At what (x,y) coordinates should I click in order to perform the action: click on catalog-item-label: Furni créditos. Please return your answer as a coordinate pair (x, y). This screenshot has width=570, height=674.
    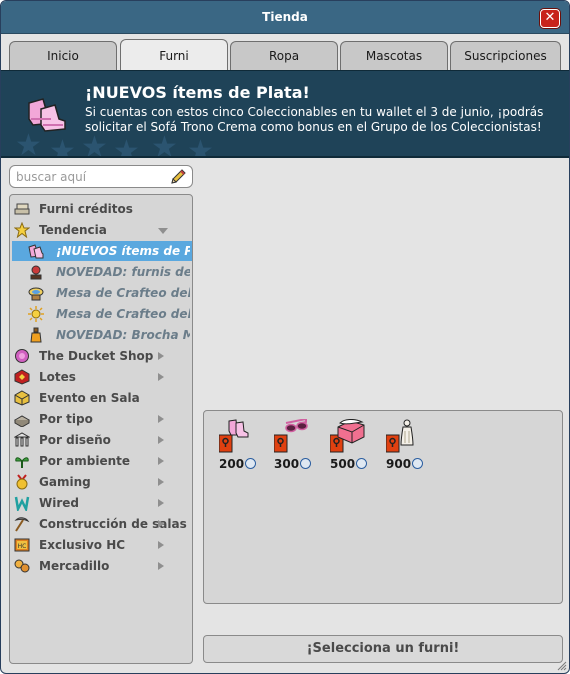
    Looking at the image, I should click on (86, 209).